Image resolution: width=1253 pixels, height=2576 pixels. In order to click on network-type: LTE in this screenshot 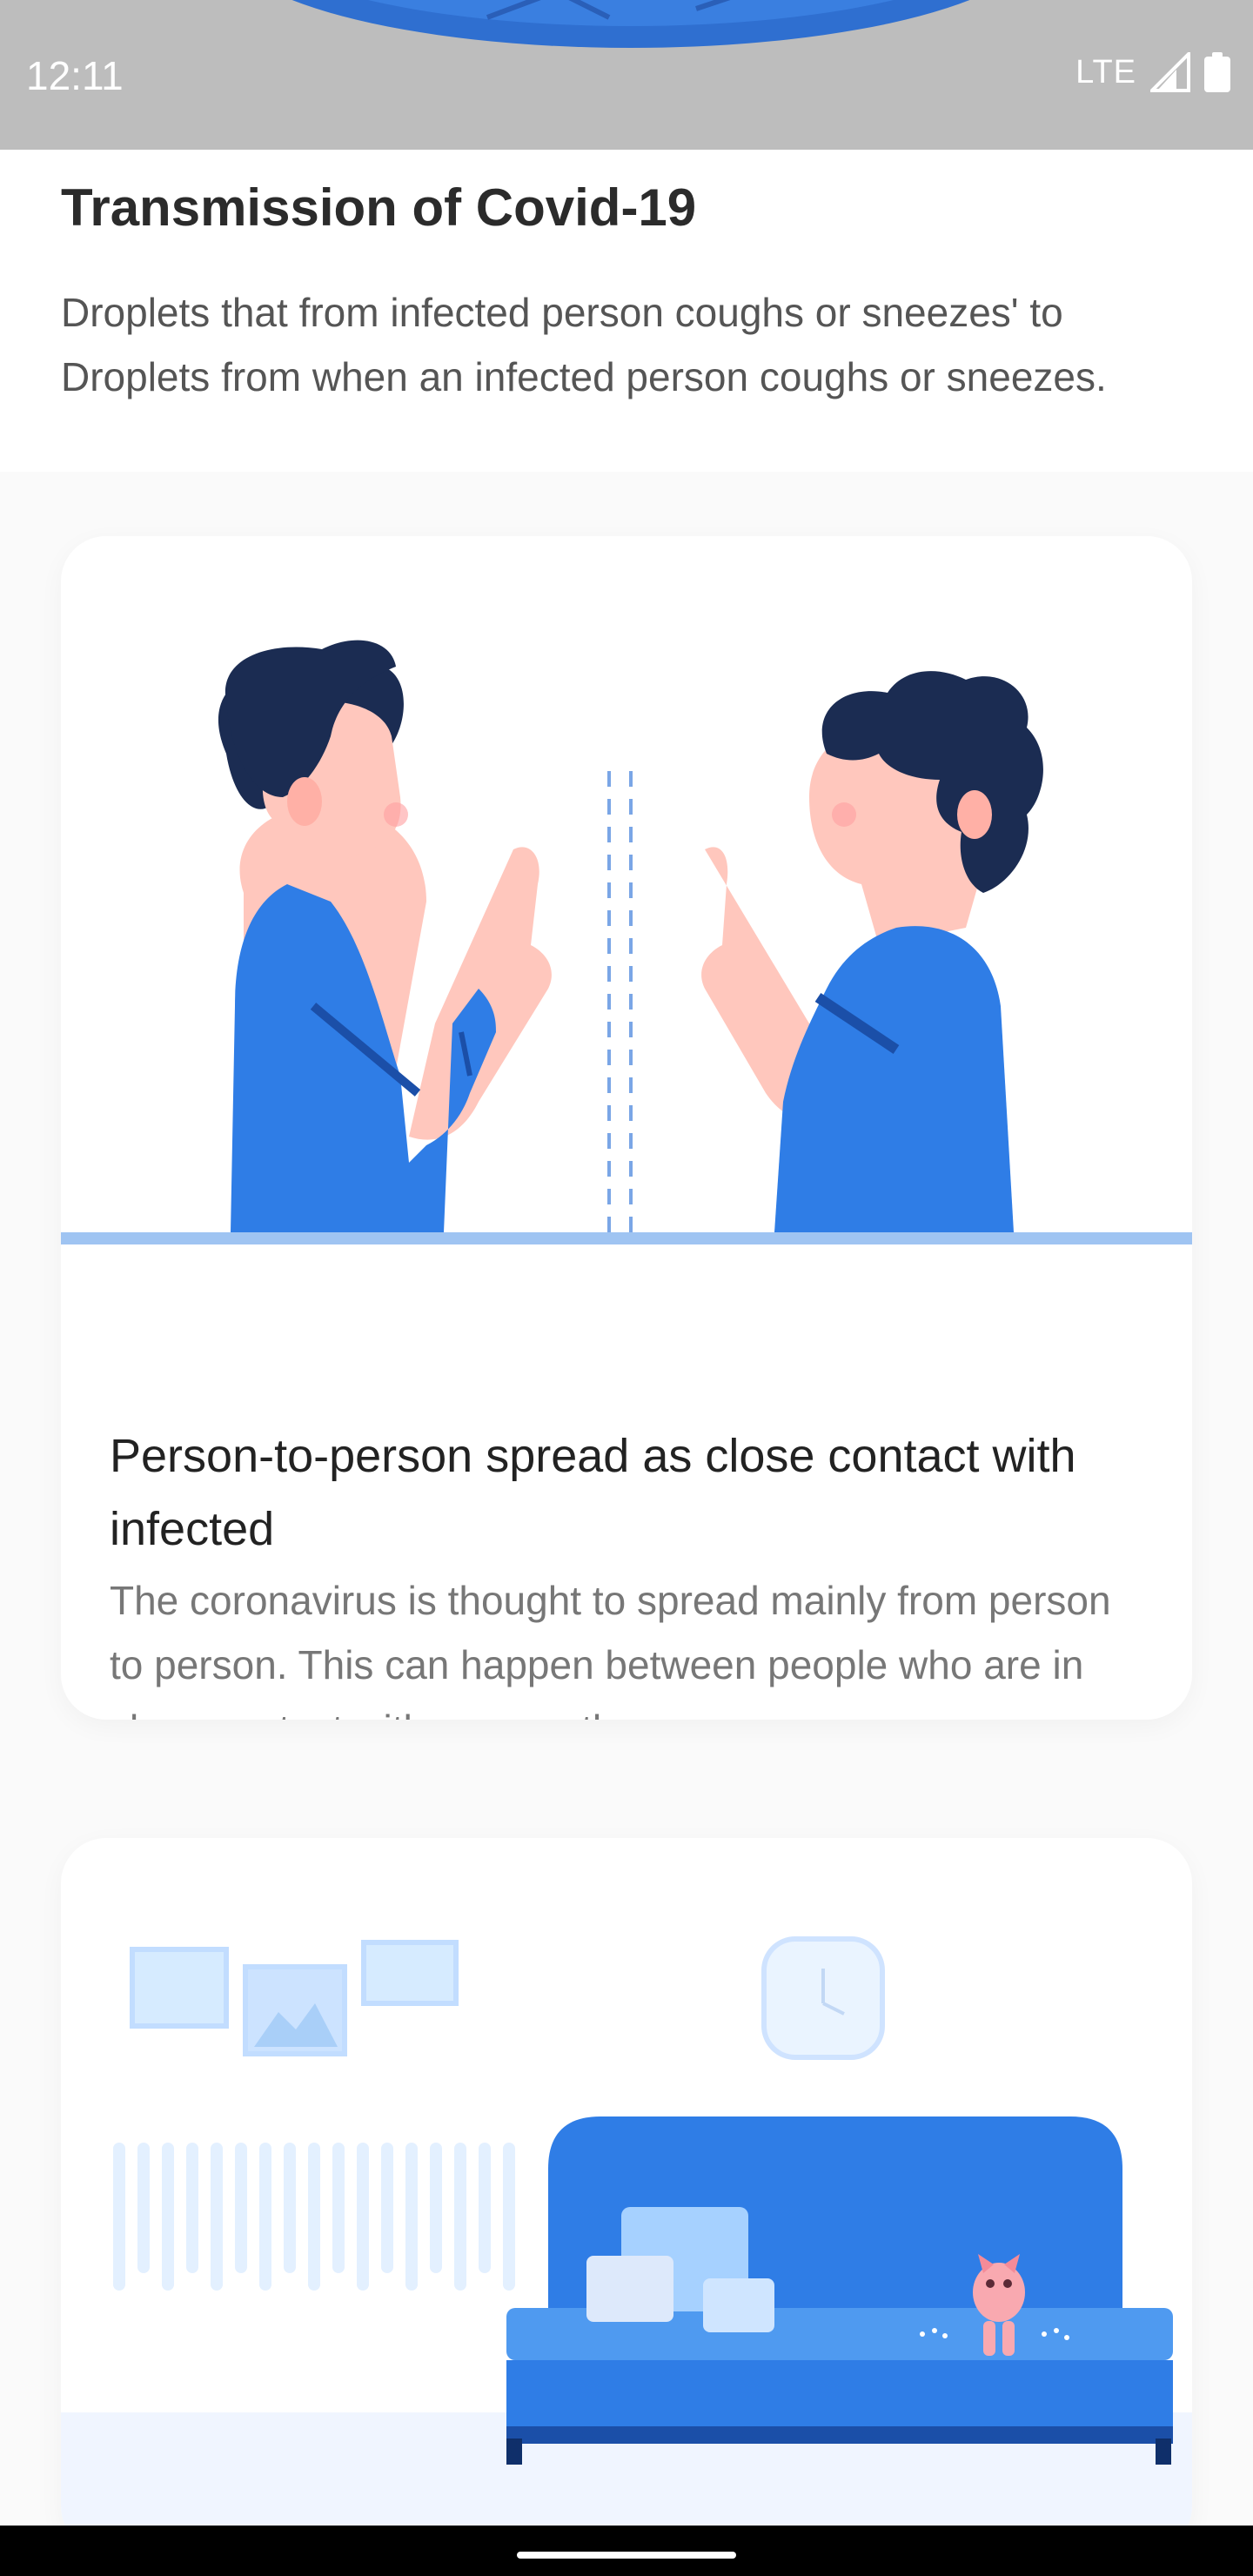, I will do `click(1105, 72)`.